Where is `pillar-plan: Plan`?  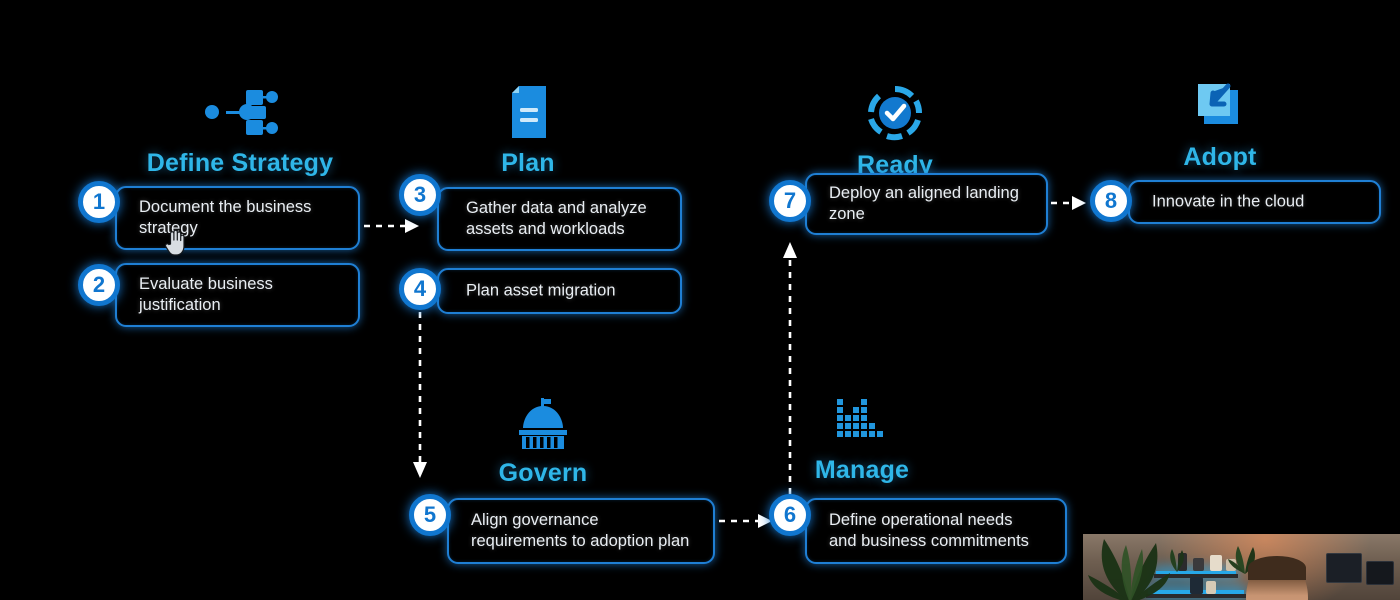
pillar-plan: Plan is located at coordinates (528, 131).